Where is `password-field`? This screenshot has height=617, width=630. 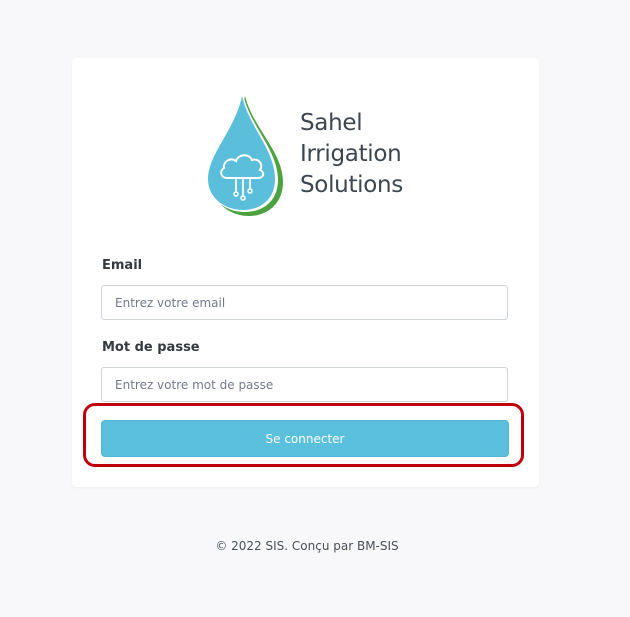 password-field is located at coordinates (304, 384).